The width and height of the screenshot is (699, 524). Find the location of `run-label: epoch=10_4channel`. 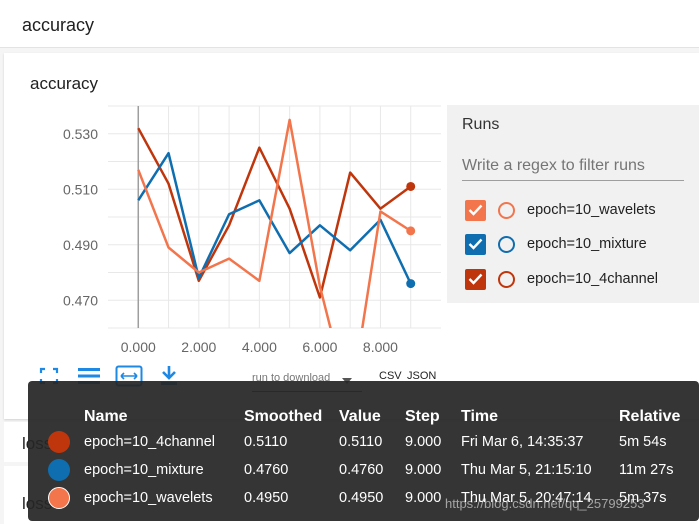

run-label: epoch=10_4channel is located at coordinates (593, 279).